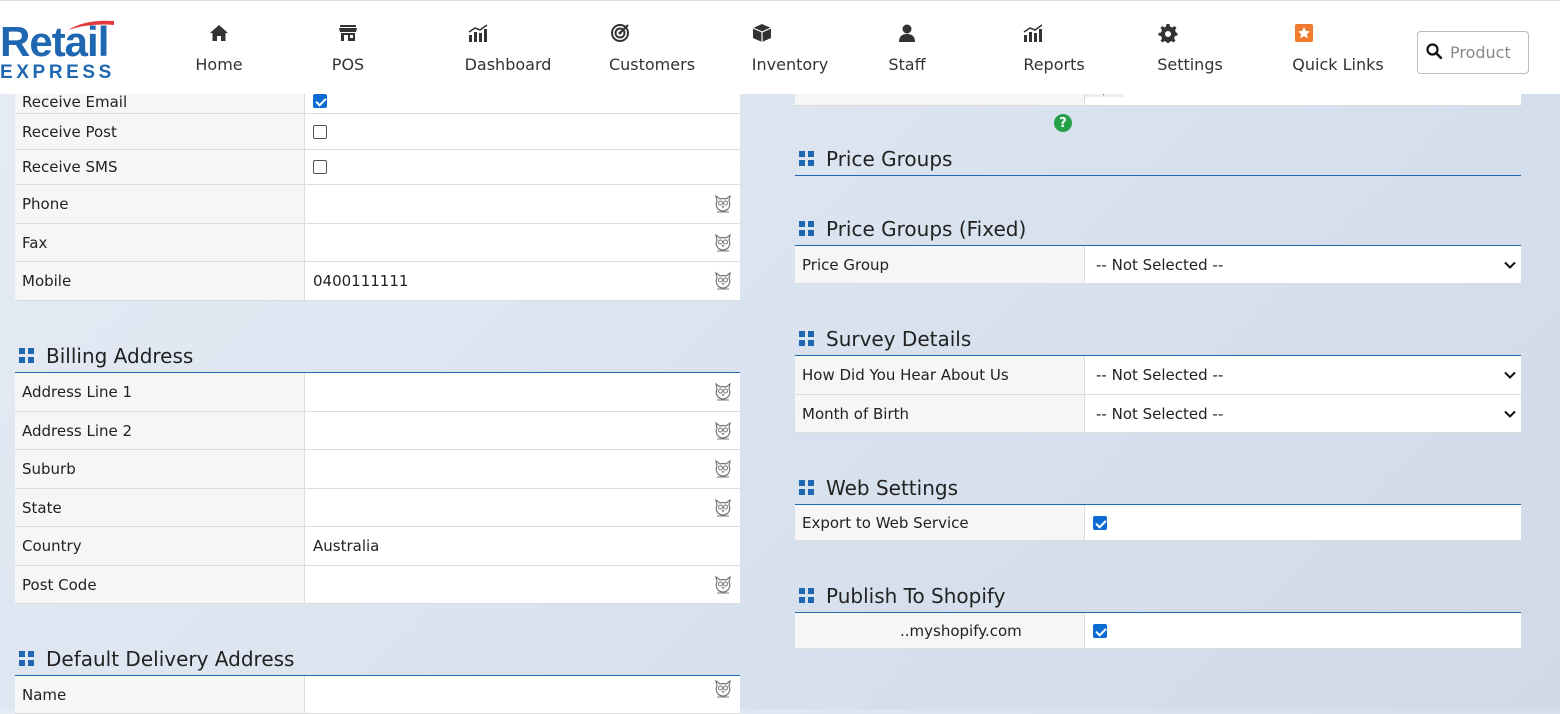 The image size is (1560, 714). Describe the element at coordinates (940, 522) in the screenshot. I see `row-label: Export to Web Service` at that location.